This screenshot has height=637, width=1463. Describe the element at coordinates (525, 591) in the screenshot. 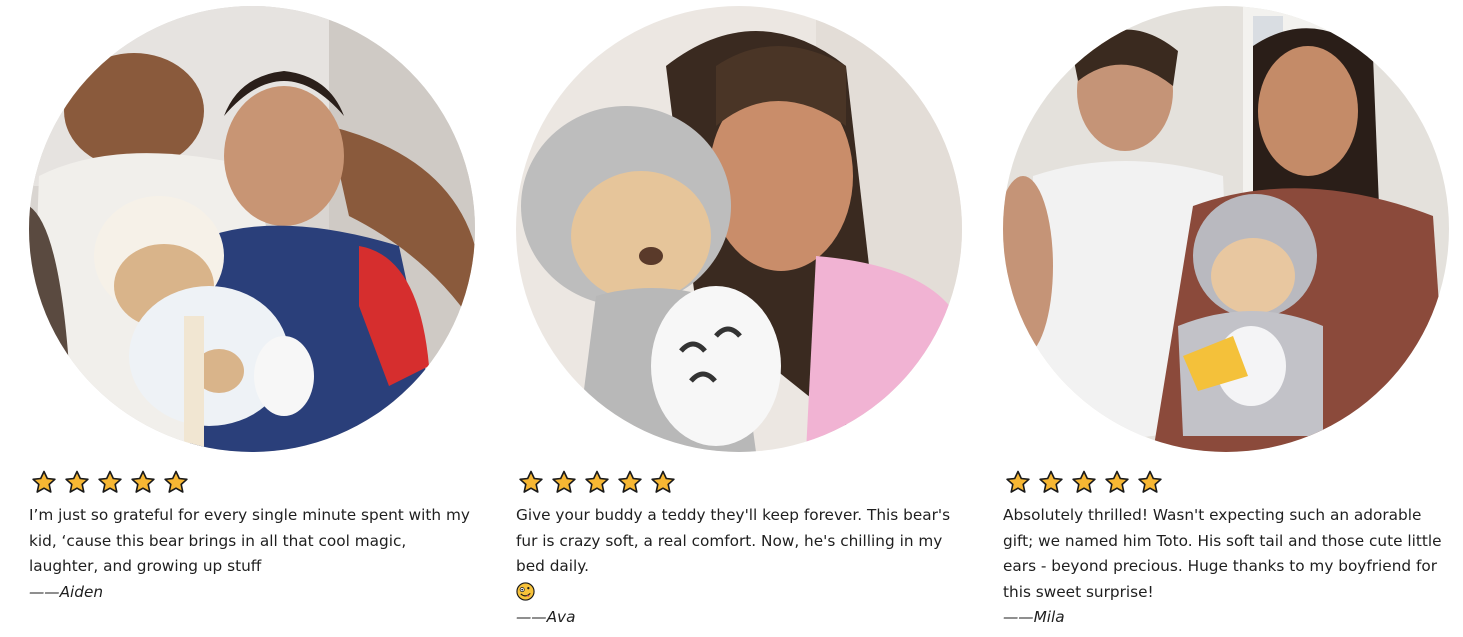

I see `zany-face-emoji-icon` at that location.